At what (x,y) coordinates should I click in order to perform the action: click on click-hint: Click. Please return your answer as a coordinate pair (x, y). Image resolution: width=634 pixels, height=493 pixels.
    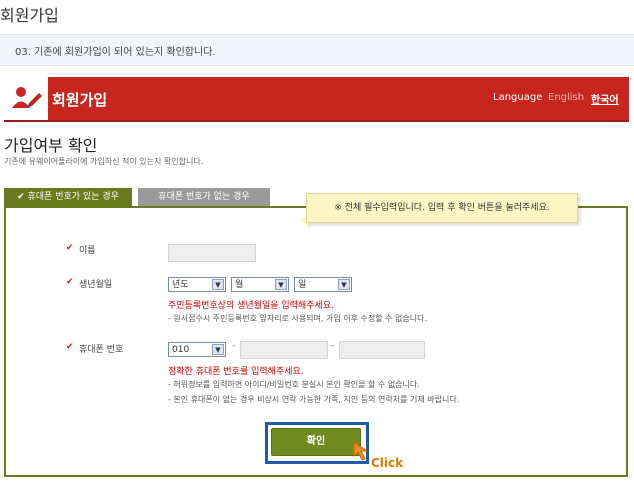
    Looking at the image, I should click on (387, 463).